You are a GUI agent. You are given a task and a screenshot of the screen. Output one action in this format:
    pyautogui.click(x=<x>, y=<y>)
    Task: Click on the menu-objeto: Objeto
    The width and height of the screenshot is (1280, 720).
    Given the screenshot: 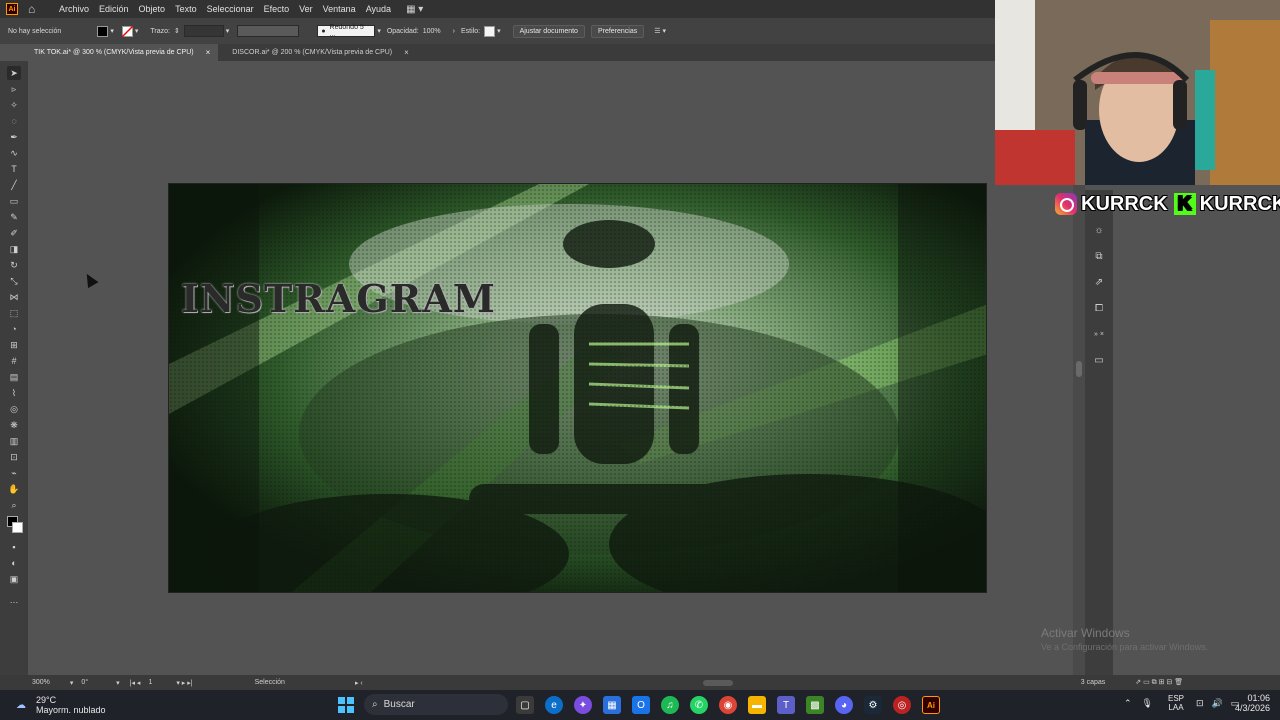 What is the action you would take?
    pyautogui.click(x=152, y=9)
    